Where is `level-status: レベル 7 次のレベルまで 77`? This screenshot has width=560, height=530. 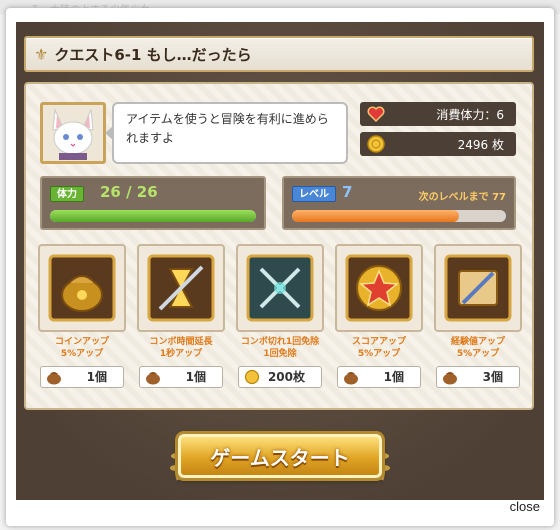
level-status: レベル 7 次のレベルまで 77 is located at coordinates (399, 203).